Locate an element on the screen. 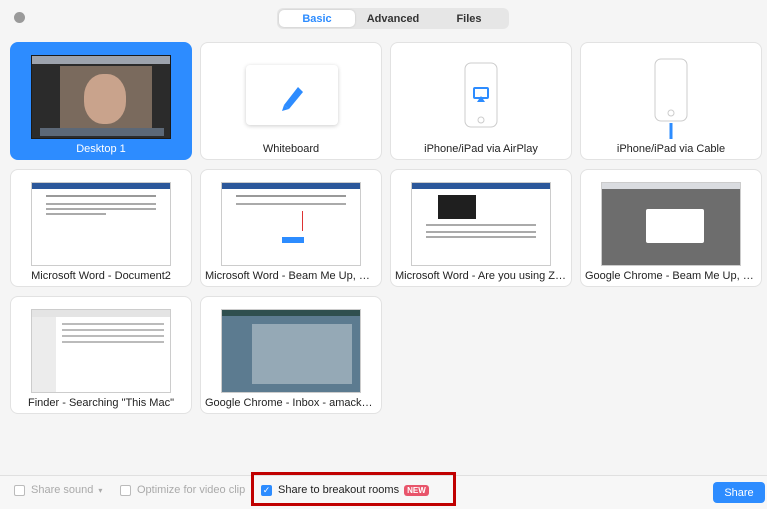 The image size is (767, 509). tile-finder: Finder - Searching "This Mac" is located at coordinates (101, 355).